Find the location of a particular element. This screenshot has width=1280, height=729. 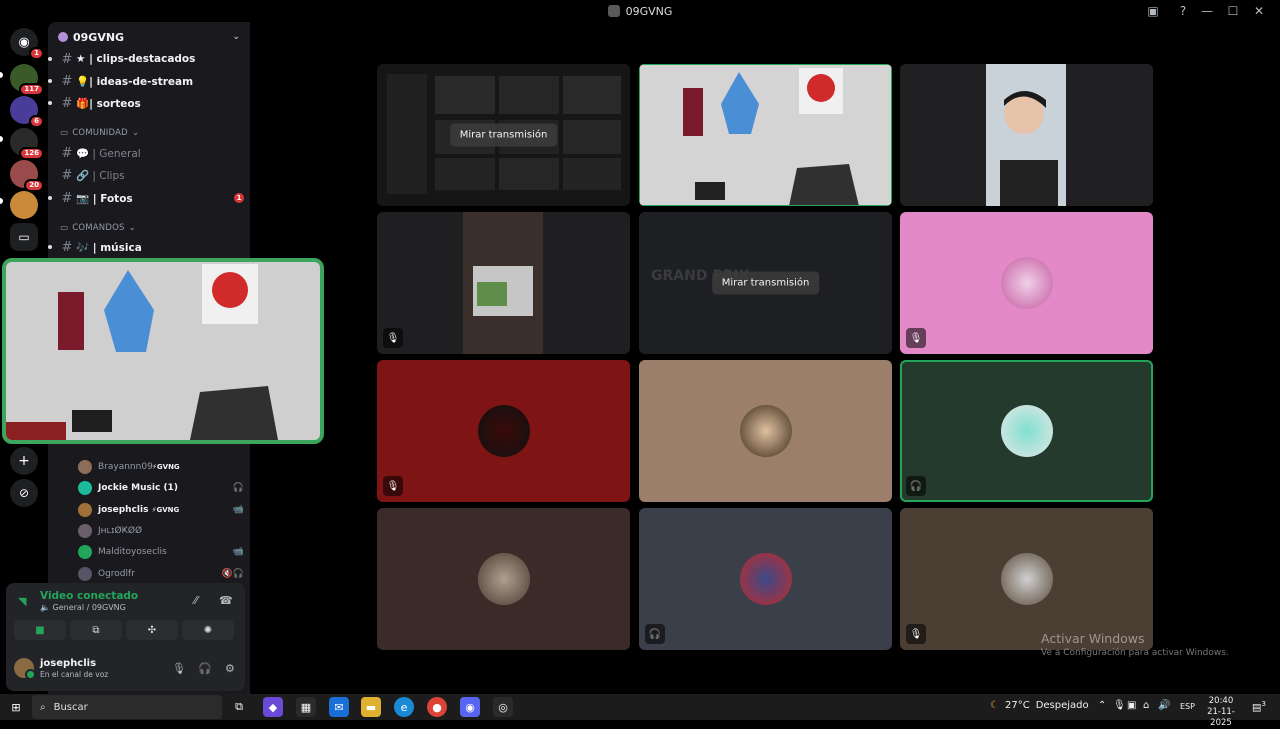

voice-member: Jockie Music (1) 🎧 is located at coordinates (161, 488).